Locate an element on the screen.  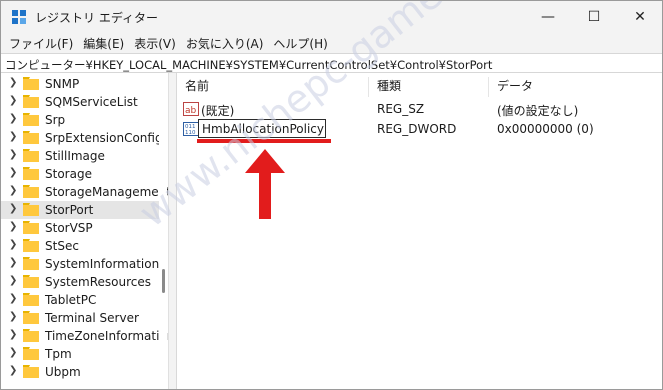
tree-item-label: Srp is located at coordinates (55, 120).